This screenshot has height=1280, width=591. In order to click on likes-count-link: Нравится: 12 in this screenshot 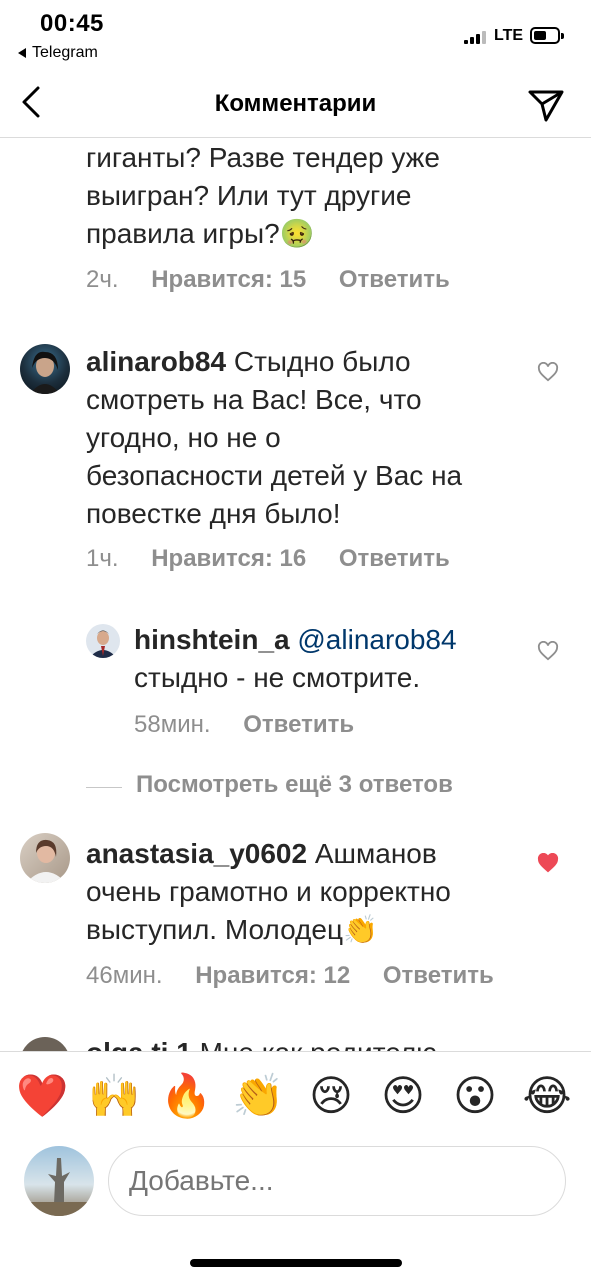, I will do `click(272, 975)`.